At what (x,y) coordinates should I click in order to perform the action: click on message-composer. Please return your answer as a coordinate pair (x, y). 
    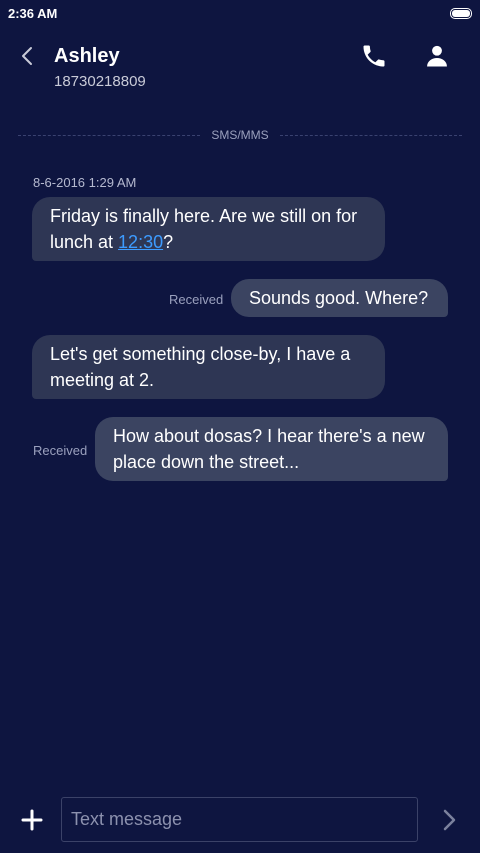
    Looking at the image, I should click on (240, 821).